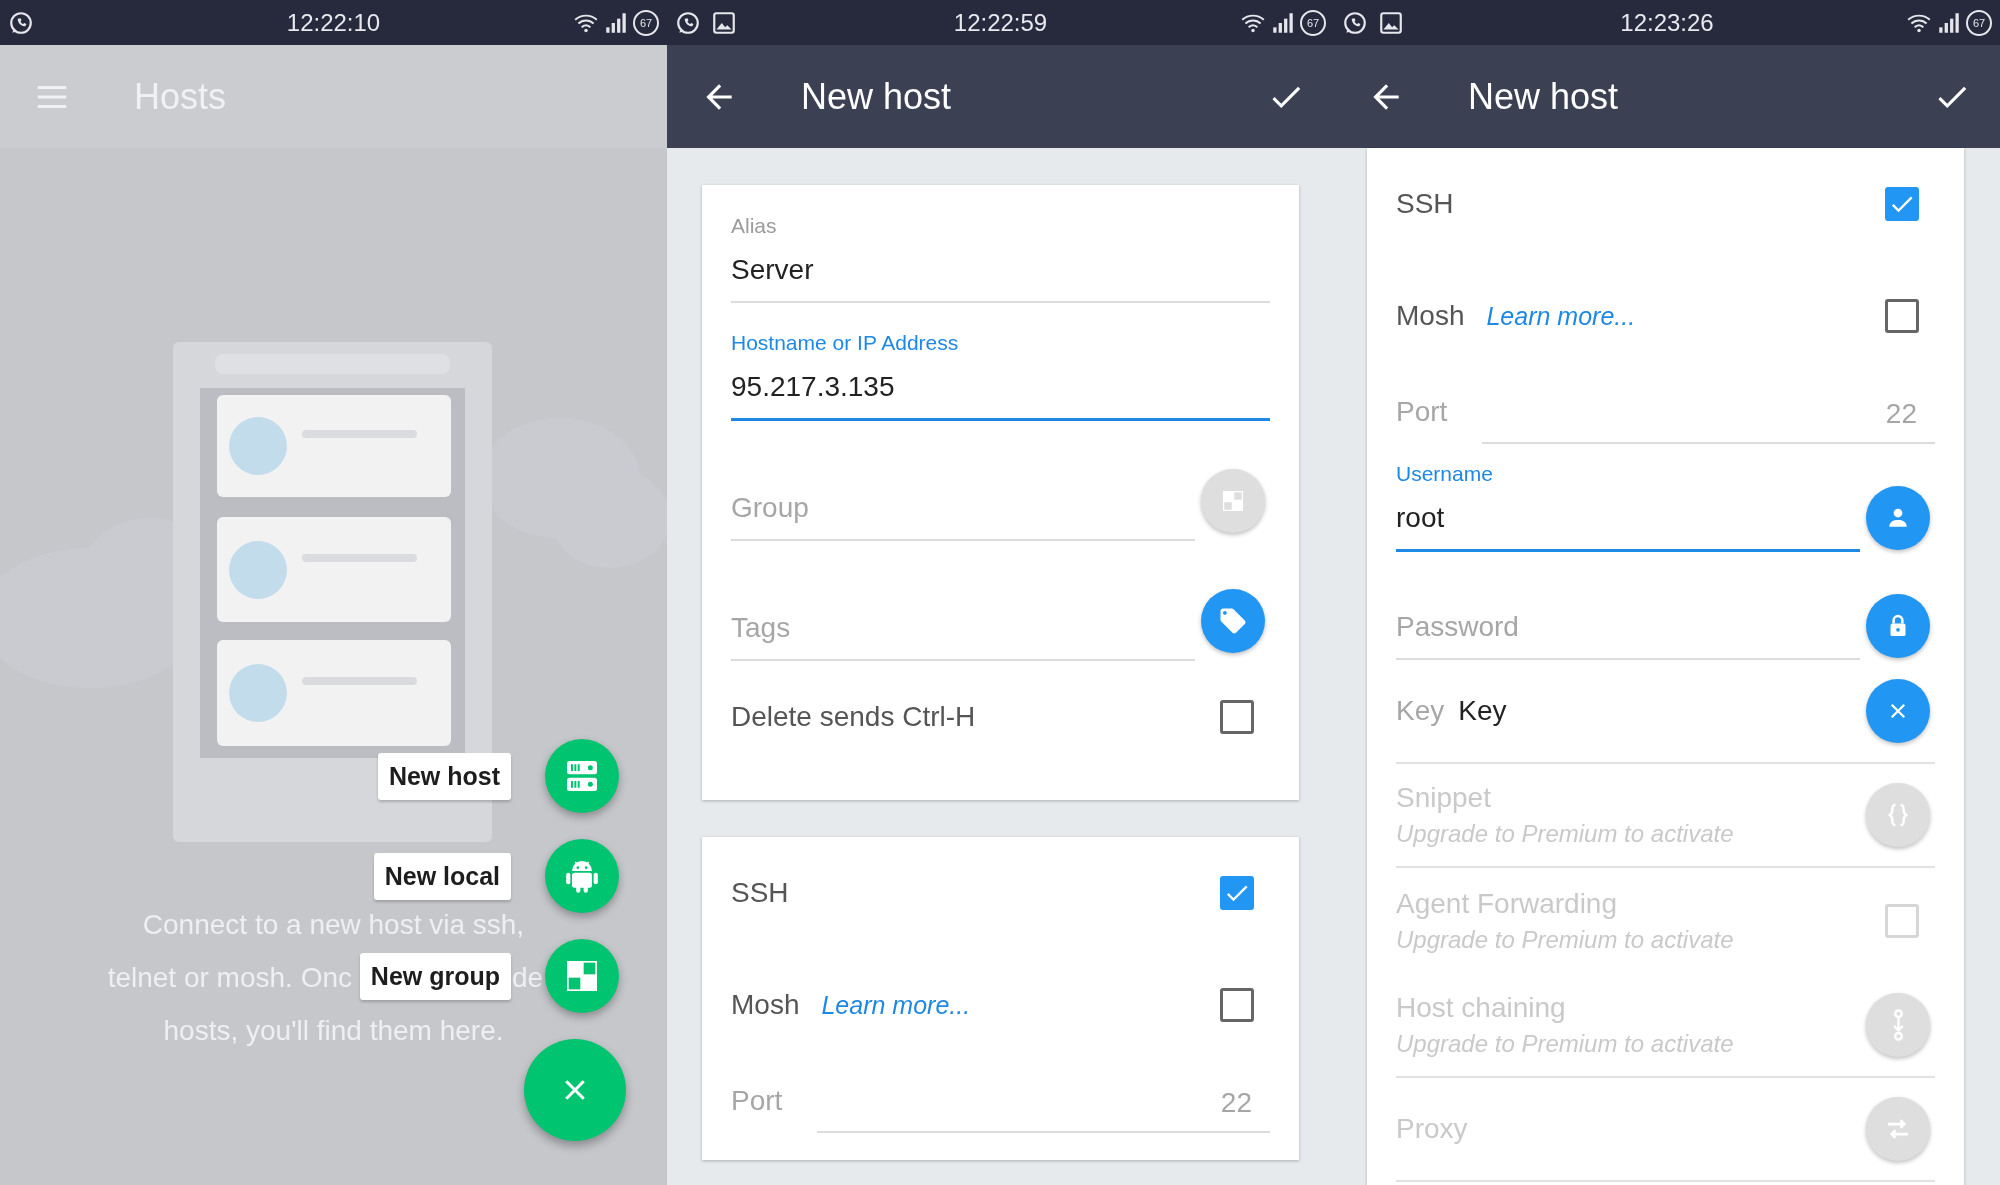 This screenshot has height=1185, width=2000. What do you see at coordinates (575, 1090) in the screenshot?
I see `close-menu-button` at bounding box center [575, 1090].